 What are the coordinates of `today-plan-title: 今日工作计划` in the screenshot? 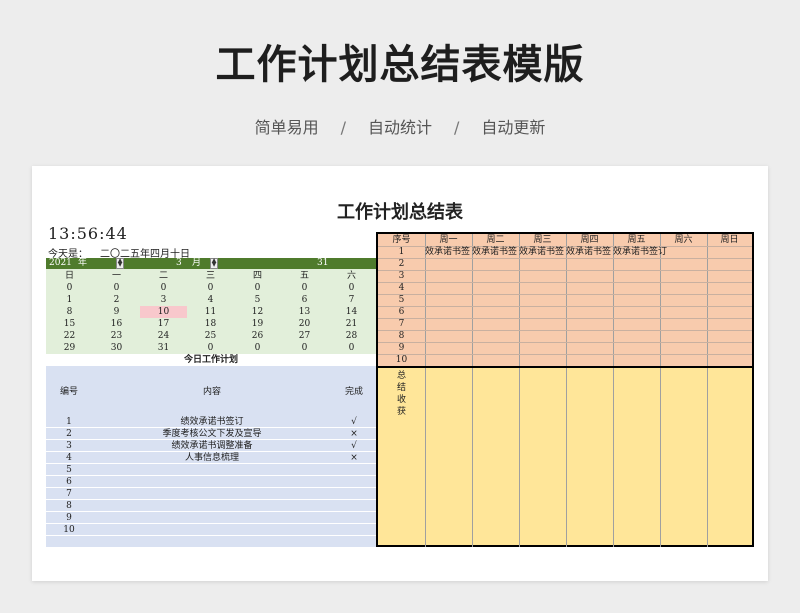 It's located at (211, 360).